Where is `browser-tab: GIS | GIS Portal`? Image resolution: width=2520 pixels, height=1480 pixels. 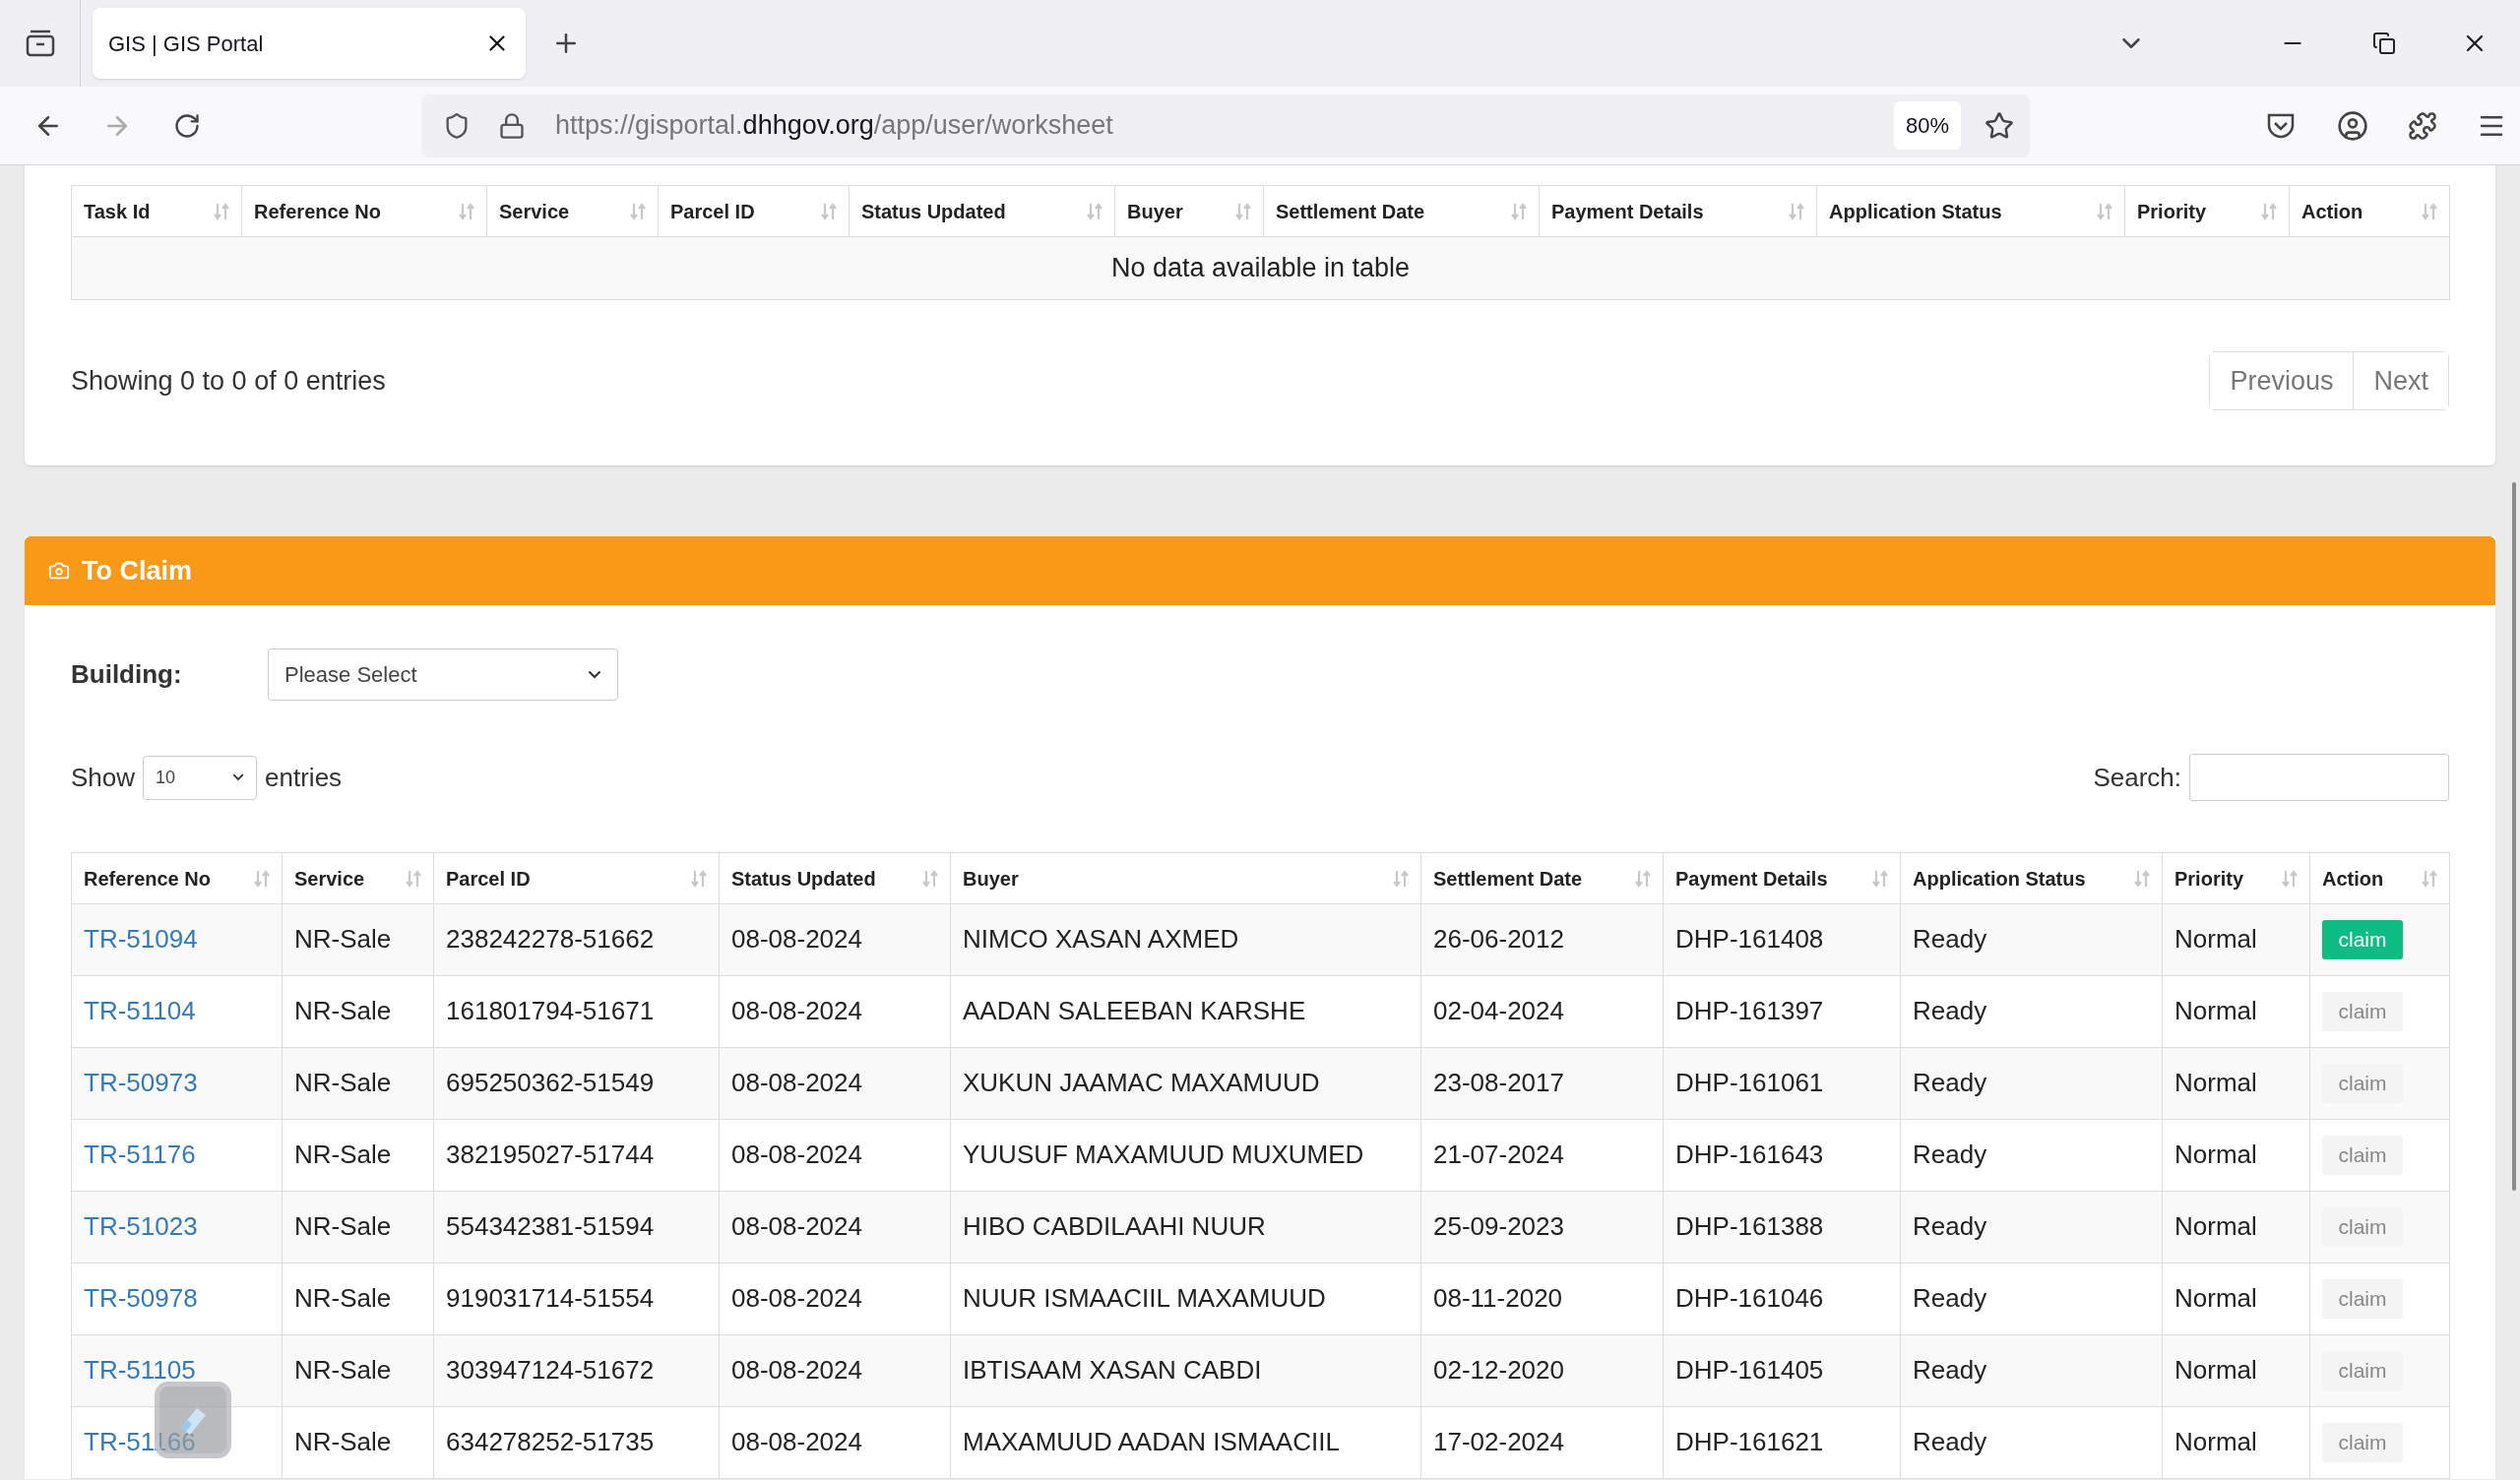 browser-tab: GIS | GIS Portal is located at coordinates (309, 43).